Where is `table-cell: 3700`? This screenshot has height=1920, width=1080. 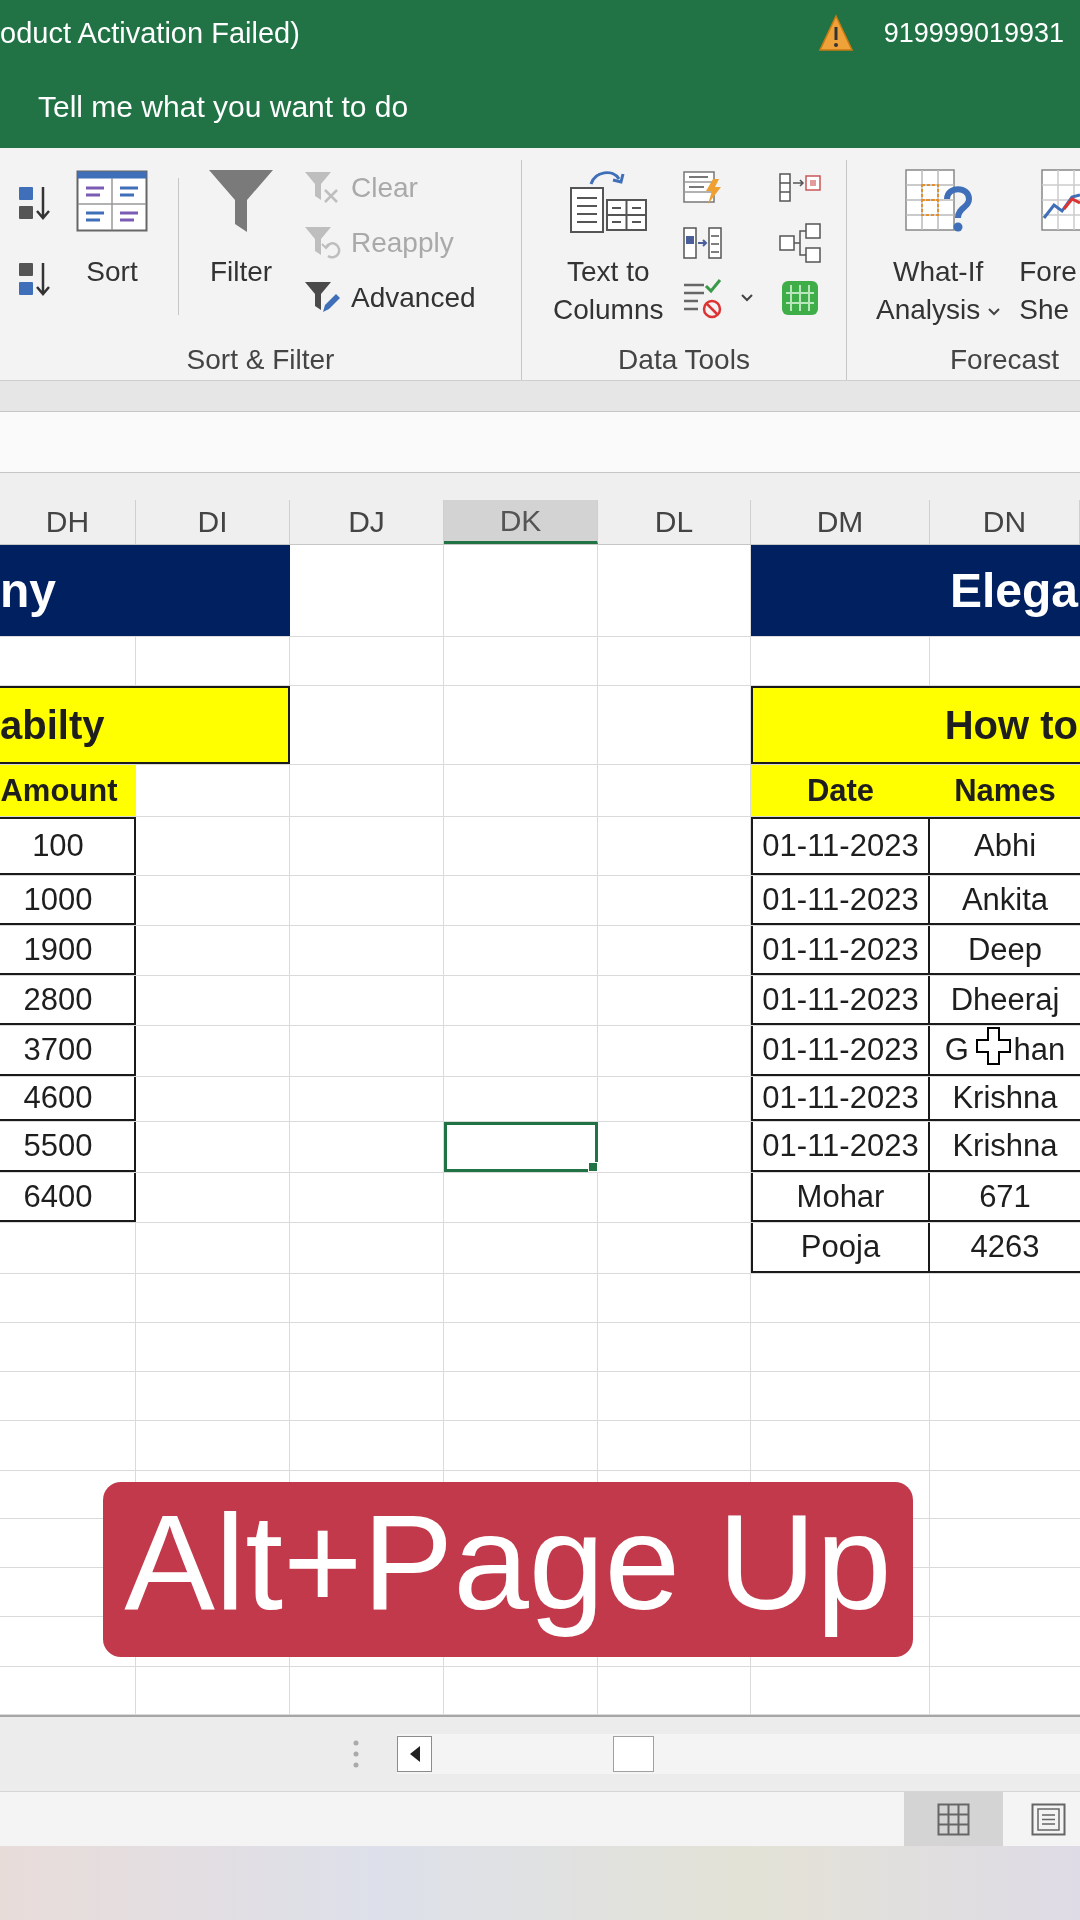
table-cell: 3700 is located at coordinates (68, 1051).